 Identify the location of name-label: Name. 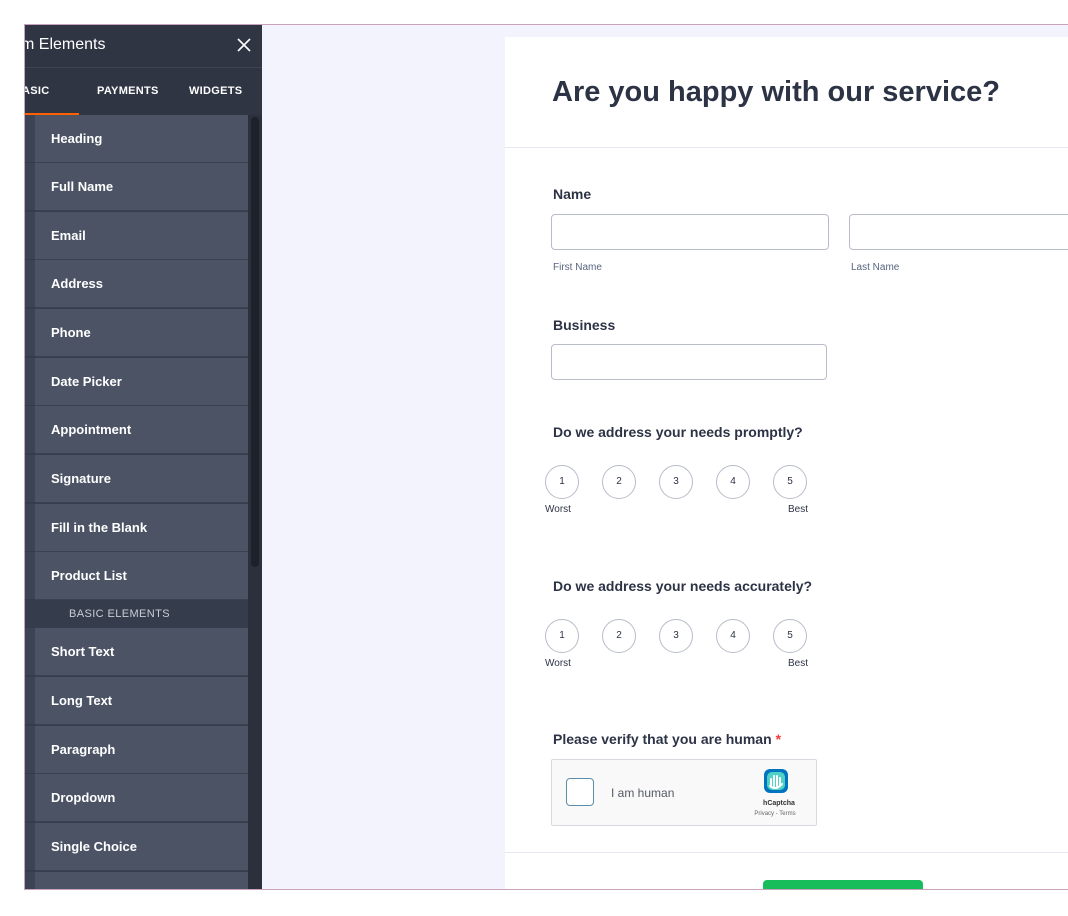
(572, 194).